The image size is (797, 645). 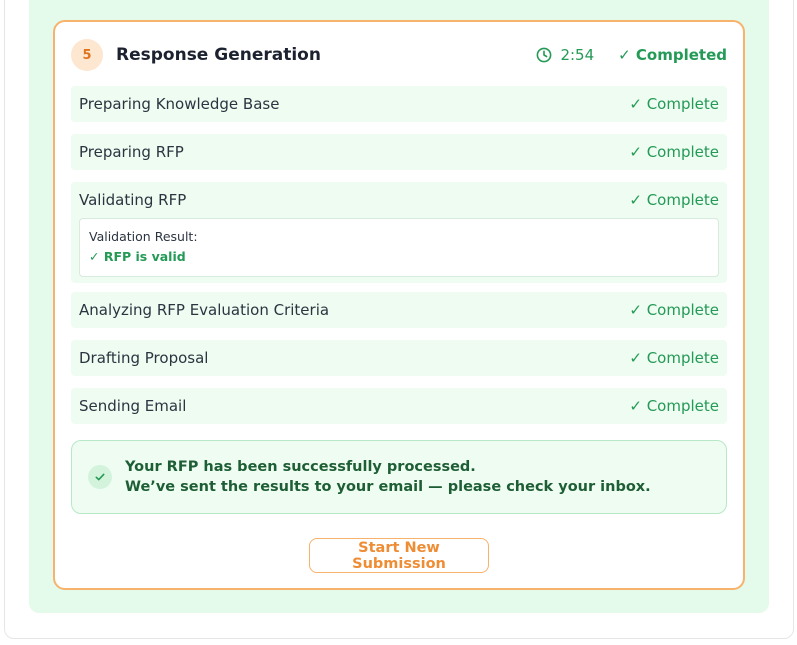 What do you see at coordinates (137, 256) in the screenshot?
I see `validation-result-value: ✓ RFP is valid` at bounding box center [137, 256].